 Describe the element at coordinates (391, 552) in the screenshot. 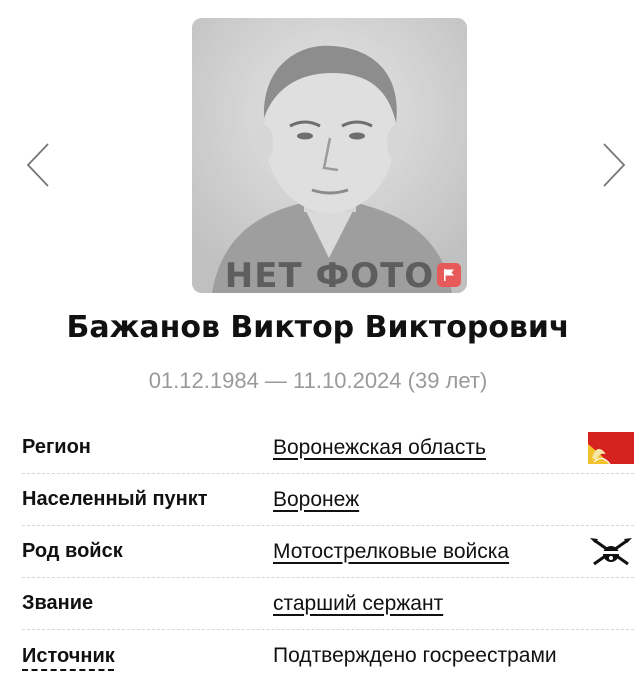

I see `branch-link: Мотострелковые войска` at that location.